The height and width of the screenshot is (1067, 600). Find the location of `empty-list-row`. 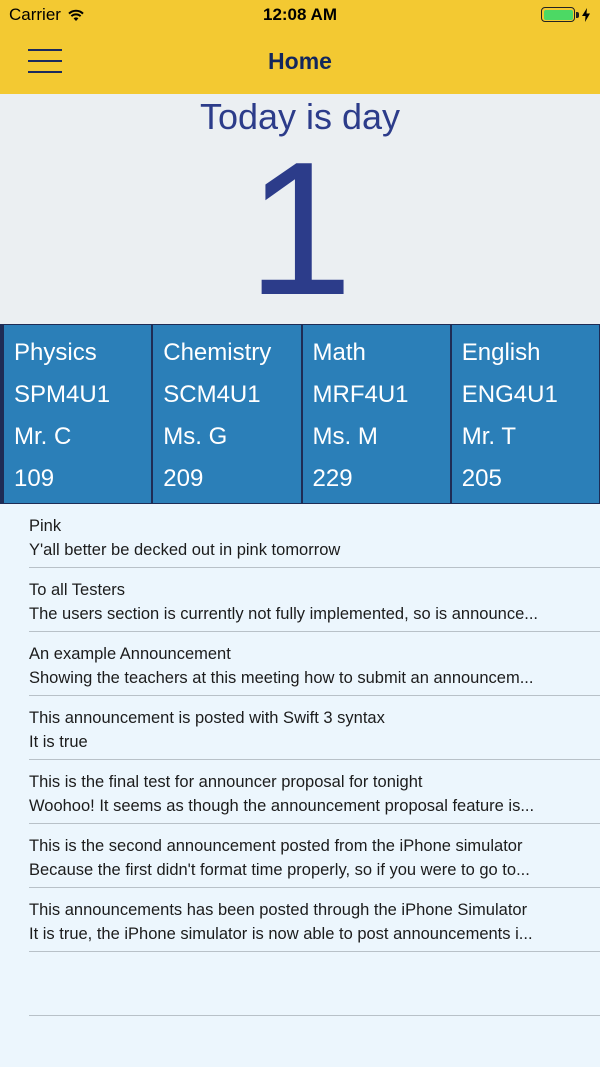

empty-list-row is located at coordinates (314, 984).